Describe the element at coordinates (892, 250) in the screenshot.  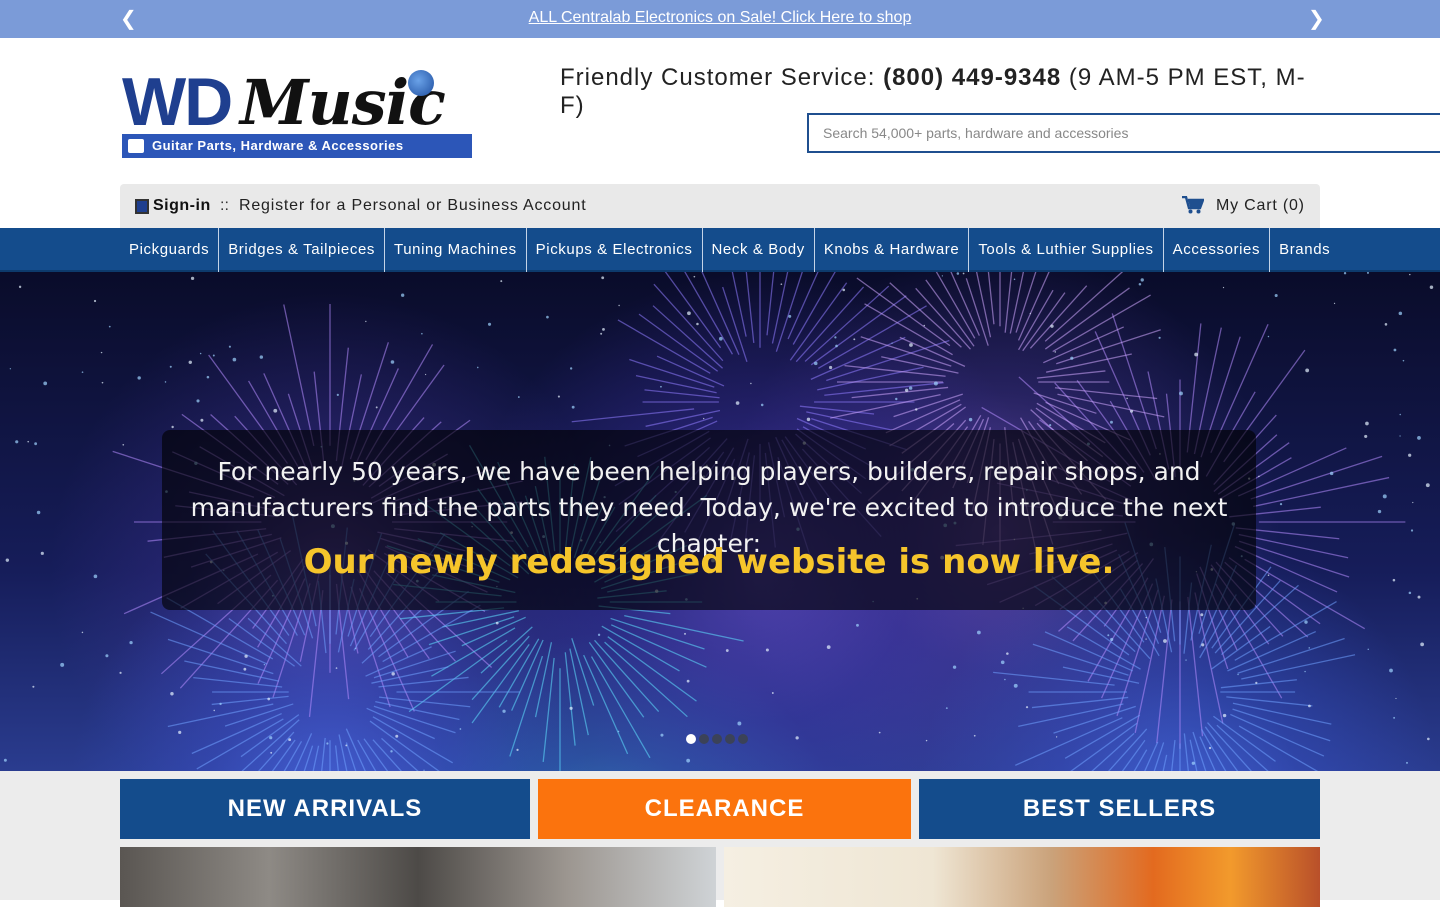
I see `nav-item-knobs-hardware: Knobs & Hardware` at that location.